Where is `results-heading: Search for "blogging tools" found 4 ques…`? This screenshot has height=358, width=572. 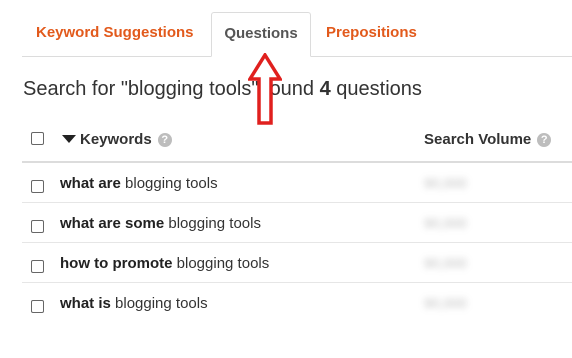
results-heading: Search for "blogging tools" found 4 ques… is located at coordinates (222, 89).